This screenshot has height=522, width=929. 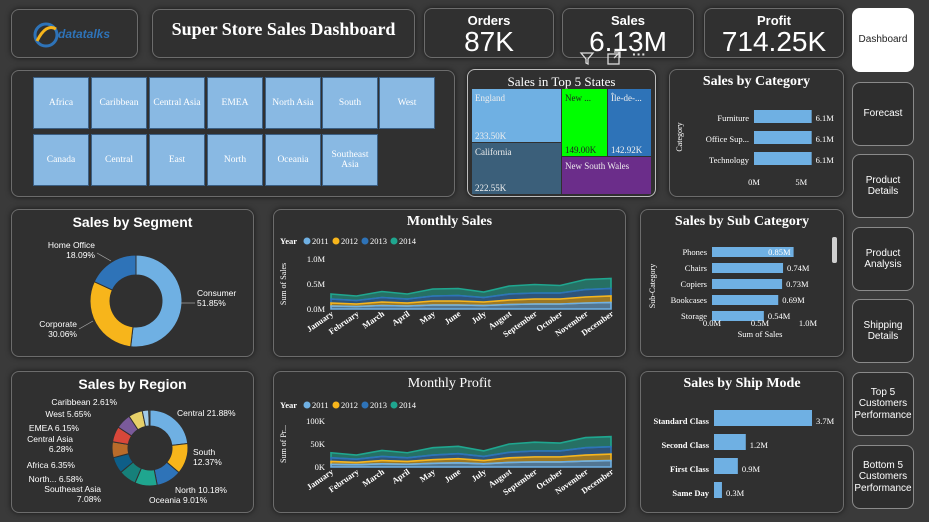 I want to click on x-tick-label: 5M, so click(x=801, y=182).